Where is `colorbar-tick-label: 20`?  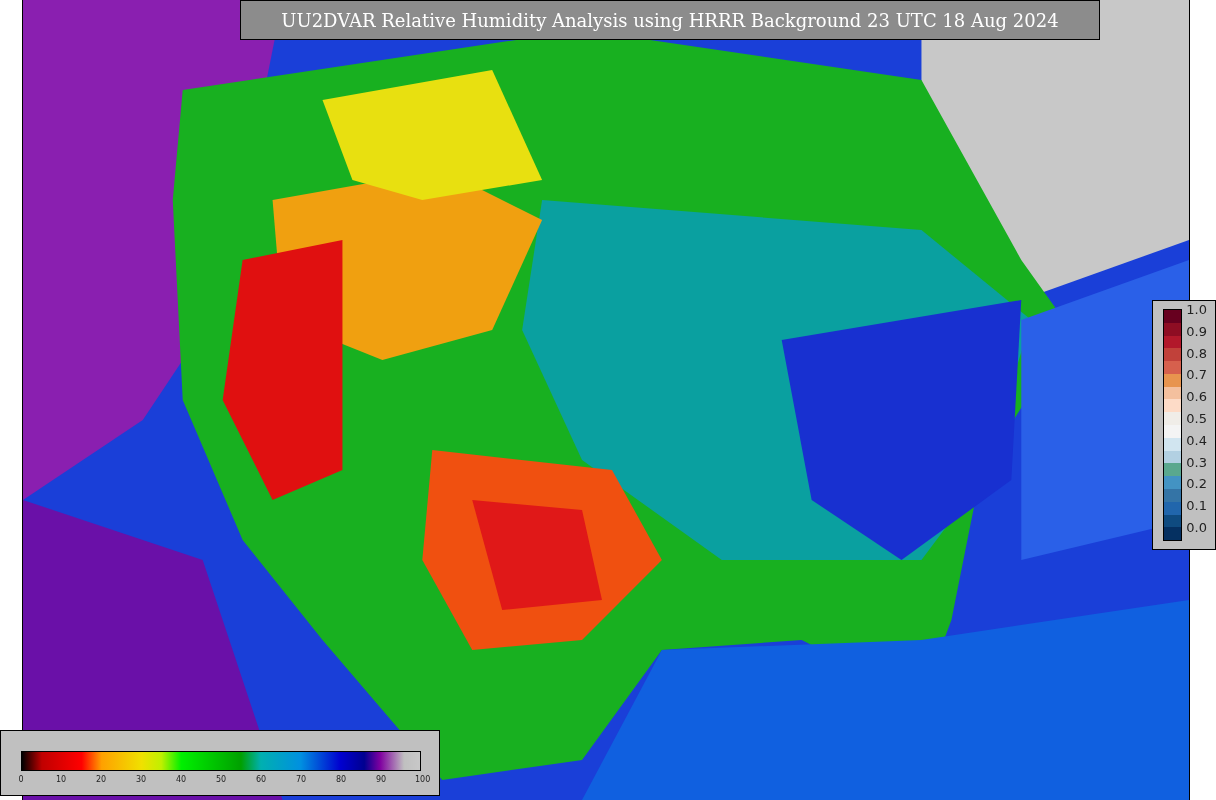
colorbar-tick-label: 20 is located at coordinates (101, 780).